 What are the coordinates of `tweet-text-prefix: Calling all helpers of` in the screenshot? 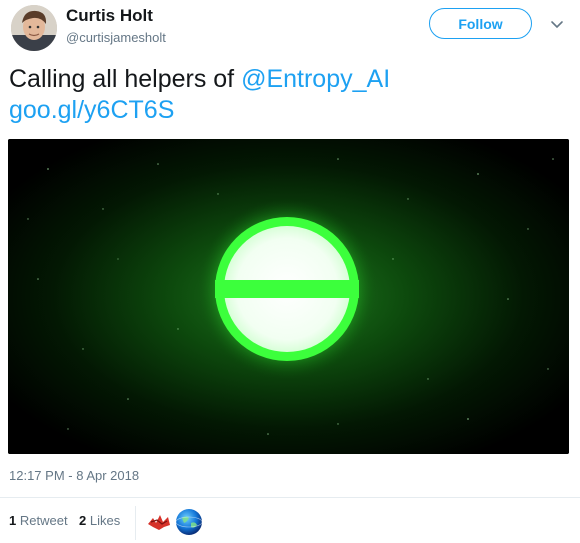 It's located at (125, 79).